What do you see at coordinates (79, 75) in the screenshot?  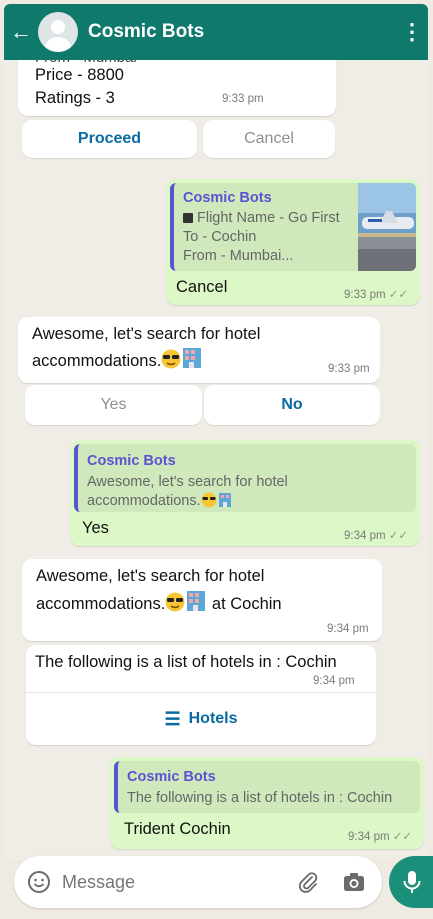 I see `message-line-price: Price - 8800` at bounding box center [79, 75].